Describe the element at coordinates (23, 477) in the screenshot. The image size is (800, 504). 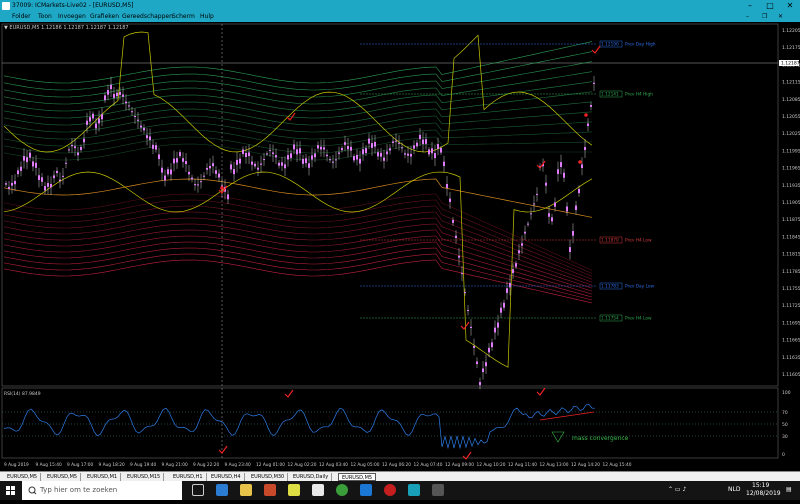
I see `tab-1: EURUSD,M5` at that location.